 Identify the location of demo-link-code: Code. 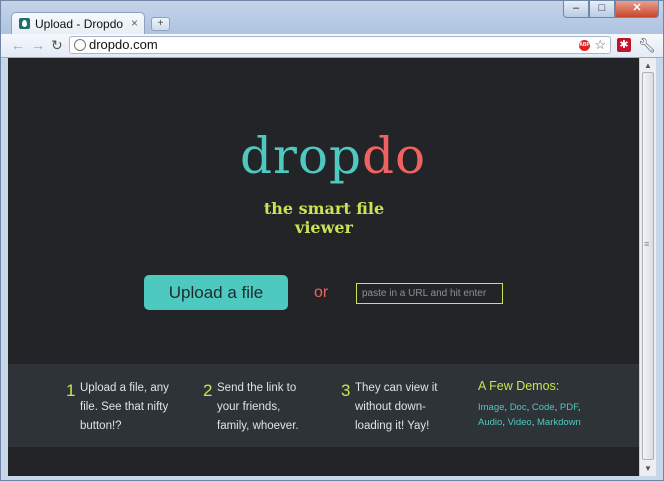
(543, 407).